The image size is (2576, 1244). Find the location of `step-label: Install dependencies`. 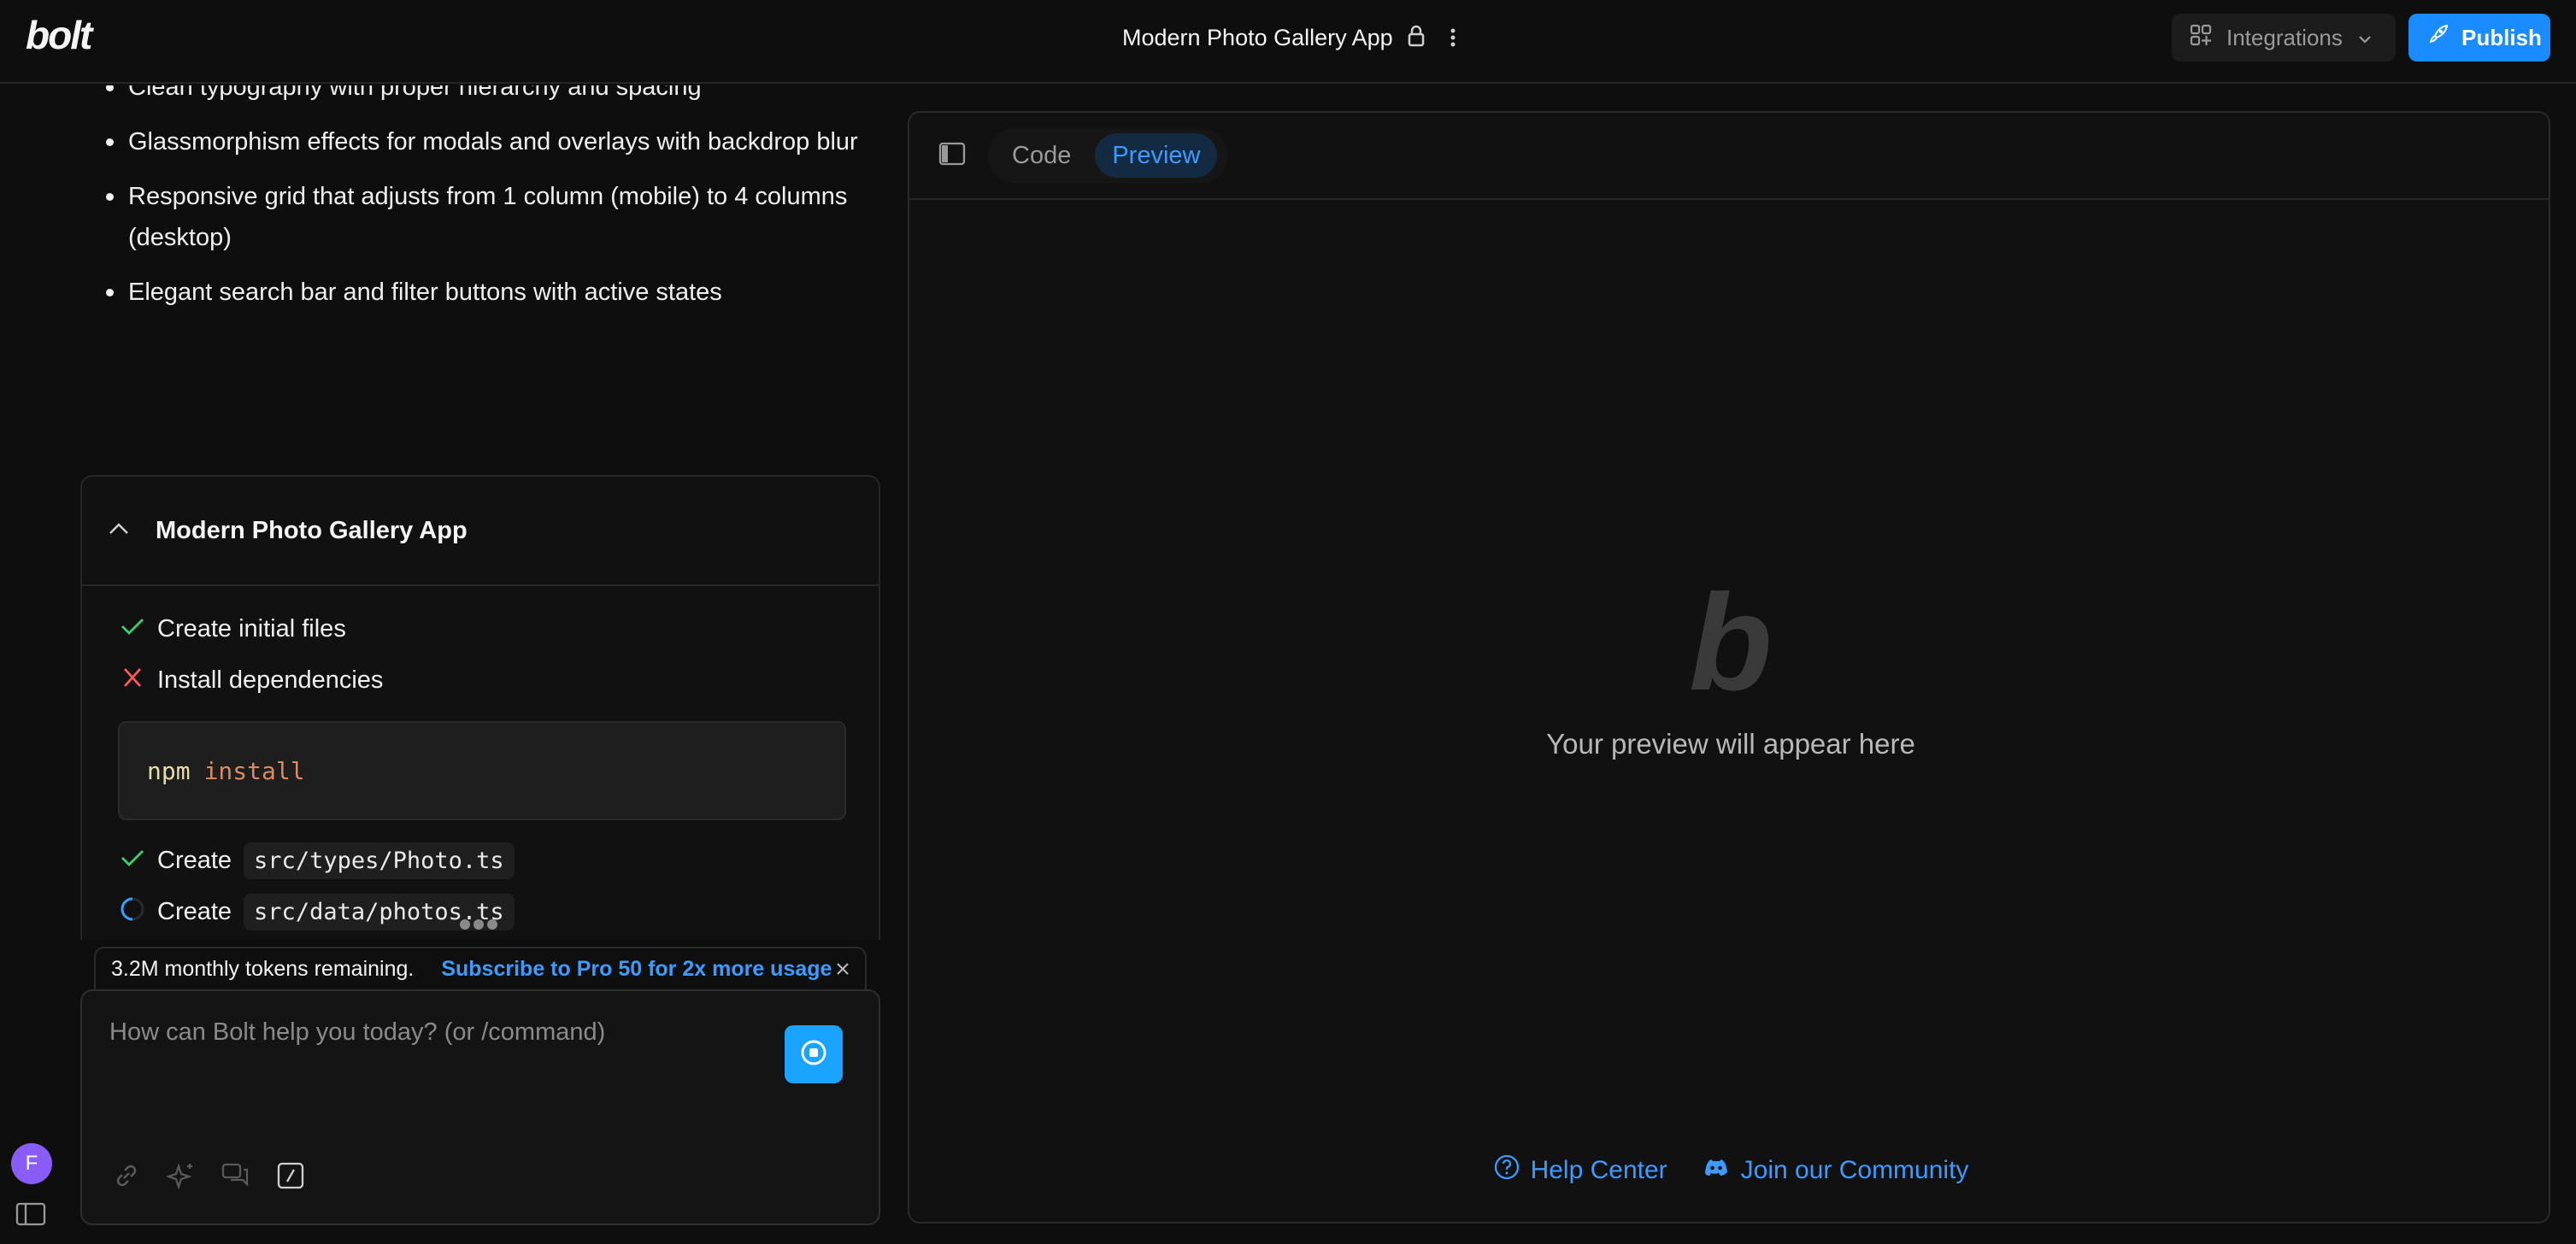

step-label: Install dependencies is located at coordinates (270, 680).